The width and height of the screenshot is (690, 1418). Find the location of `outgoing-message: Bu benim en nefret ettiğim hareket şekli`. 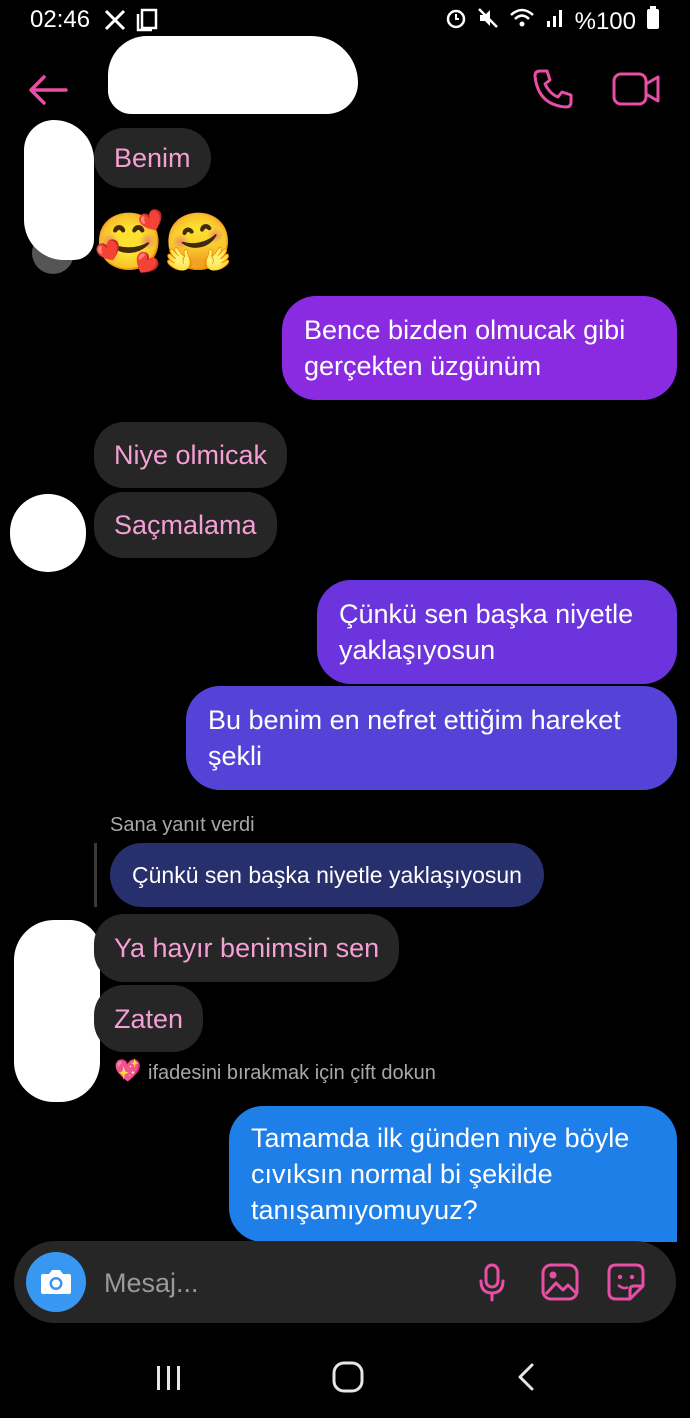

outgoing-message: Bu benim en nefret ettiğim hareket şekli is located at coordinates (431, 738).